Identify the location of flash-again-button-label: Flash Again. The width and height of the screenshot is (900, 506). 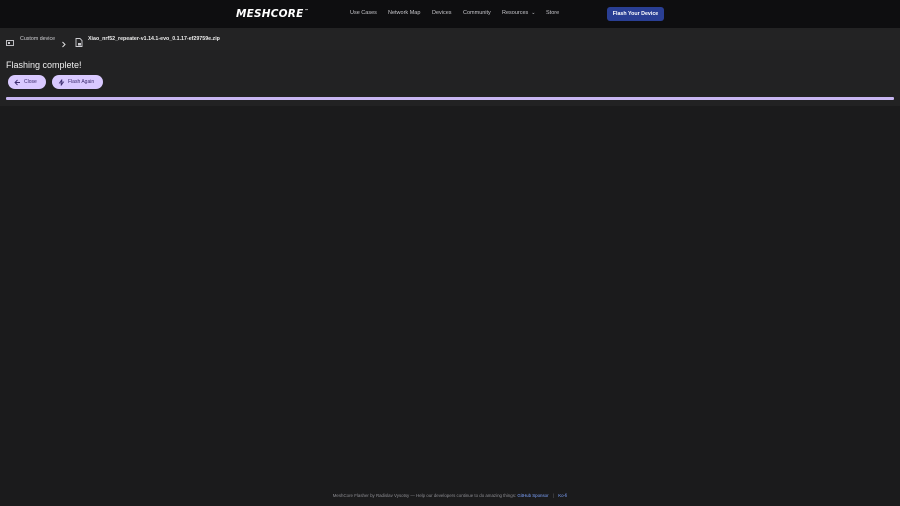
(81, 82).